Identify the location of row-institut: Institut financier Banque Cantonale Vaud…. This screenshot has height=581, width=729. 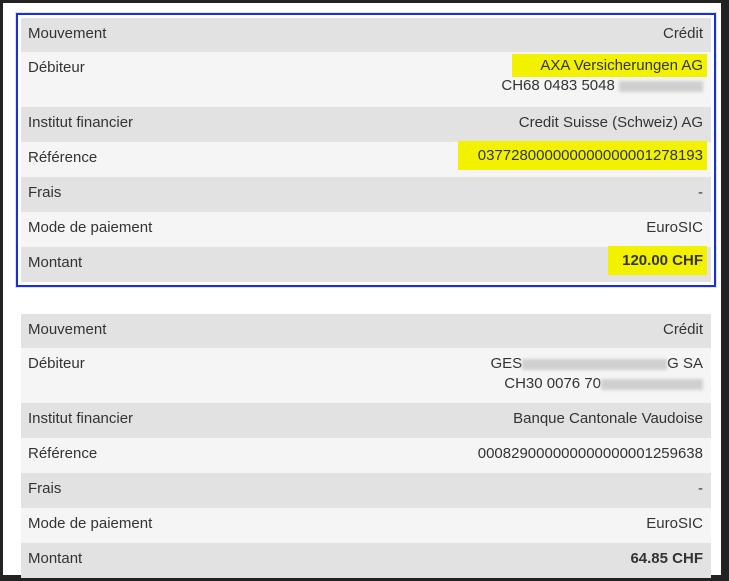
(366, 420).